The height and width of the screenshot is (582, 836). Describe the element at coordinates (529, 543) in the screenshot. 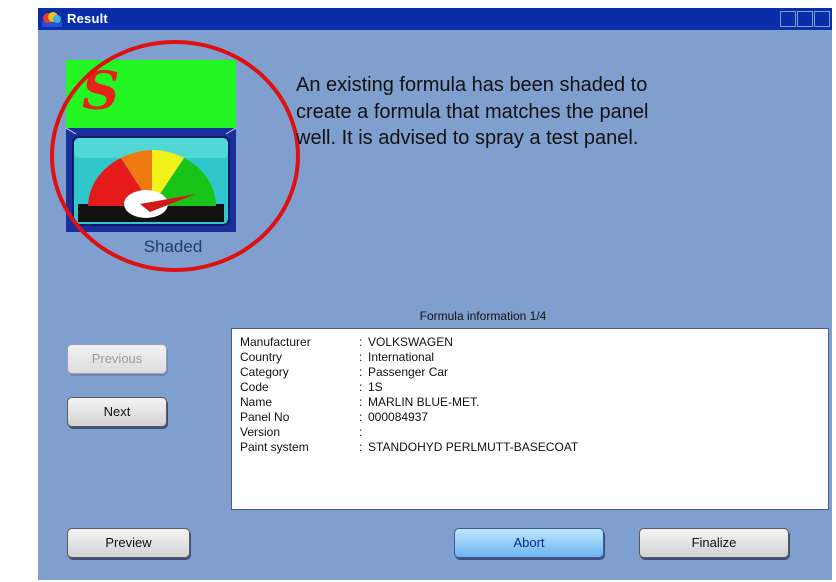

I see `abort-button: Abort` at that location.